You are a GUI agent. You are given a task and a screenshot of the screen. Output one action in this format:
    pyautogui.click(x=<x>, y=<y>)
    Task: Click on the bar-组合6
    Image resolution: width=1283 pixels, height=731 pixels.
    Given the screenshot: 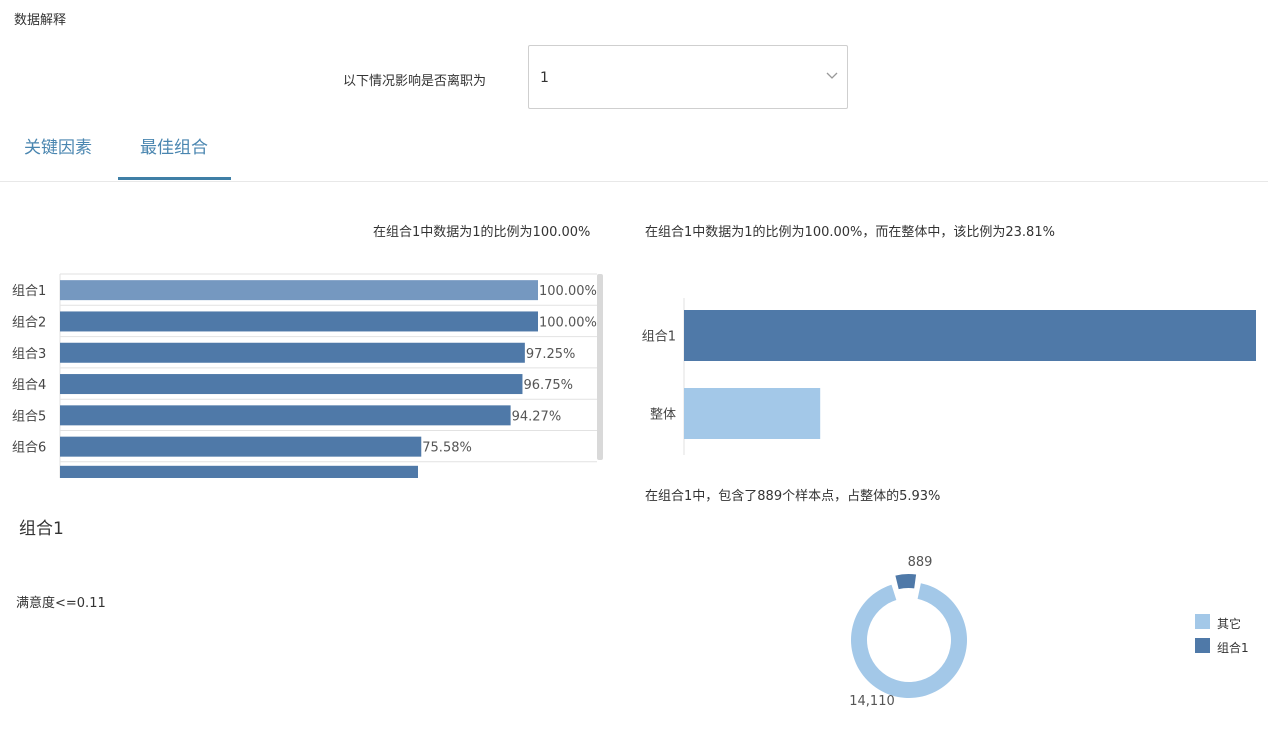 What is the action you would take?
    pyautogui.click(x=241, y=446)
    